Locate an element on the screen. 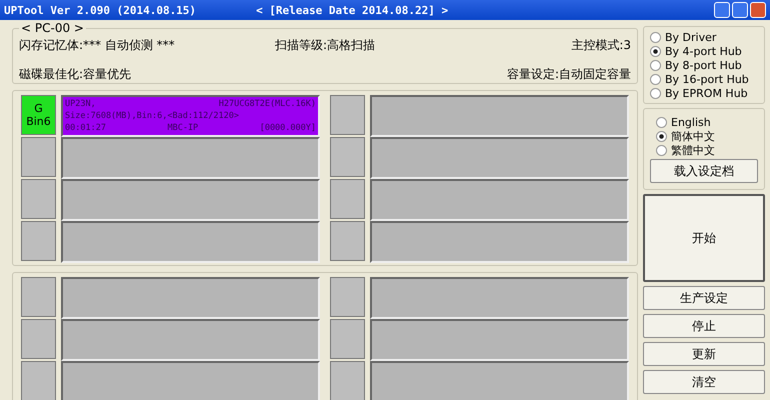 The height and width of the screenshot is (400, 770). close-button is located at coordinates (758, 10).